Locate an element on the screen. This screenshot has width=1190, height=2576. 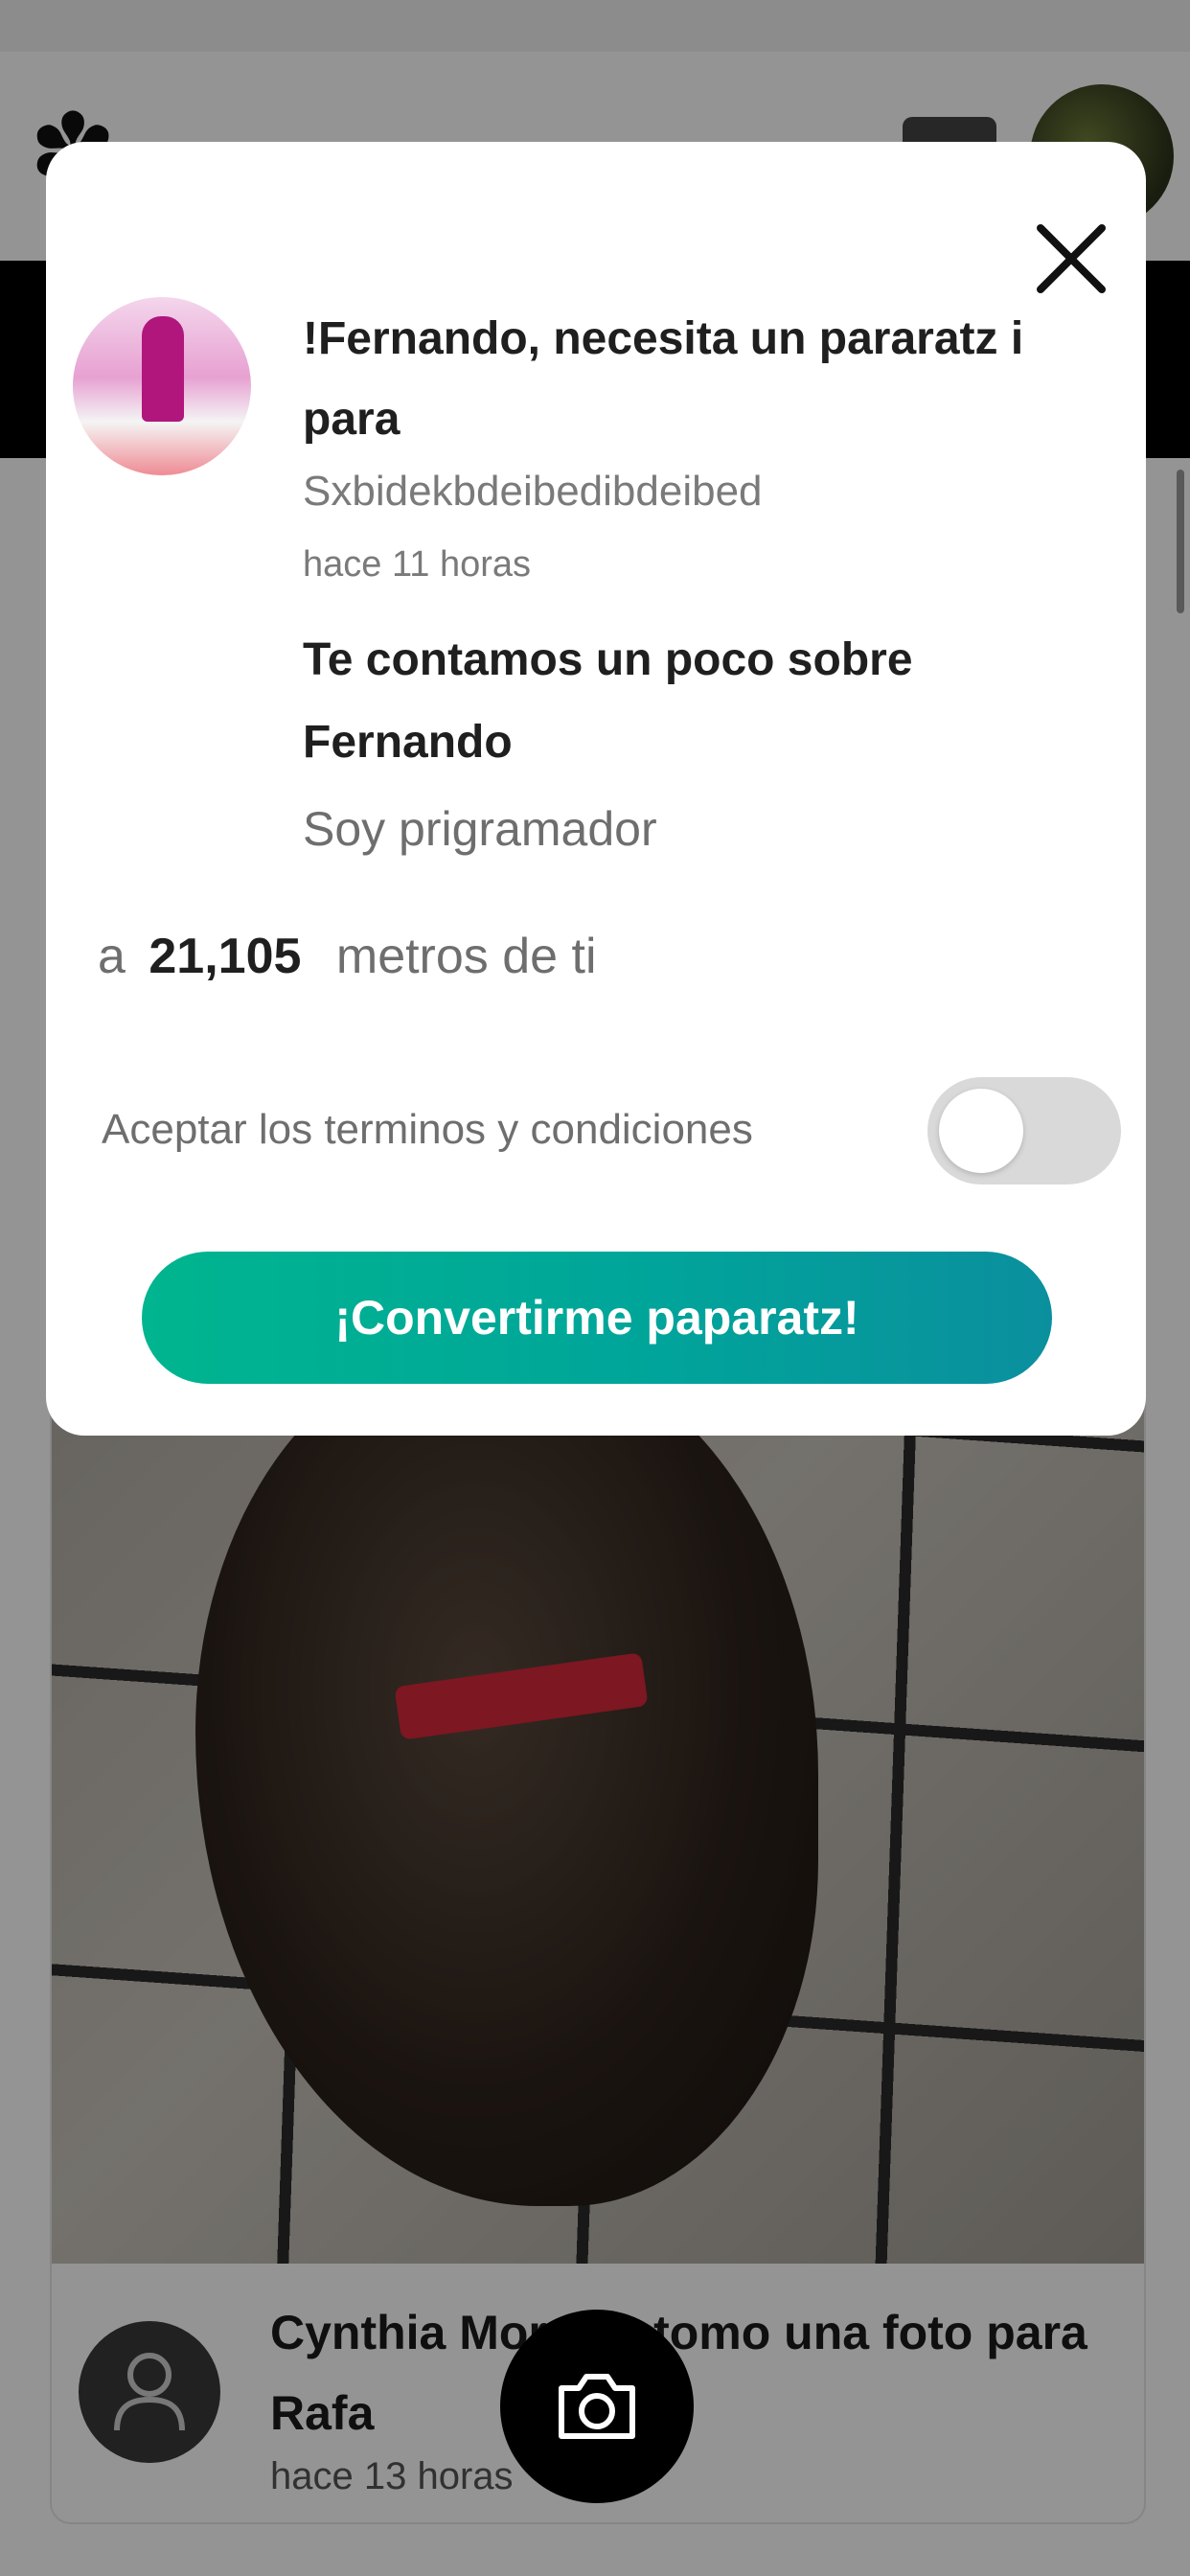
become-paparatz-button: ¡Convertirme paparatz! is located at coordinates (597, 1318).